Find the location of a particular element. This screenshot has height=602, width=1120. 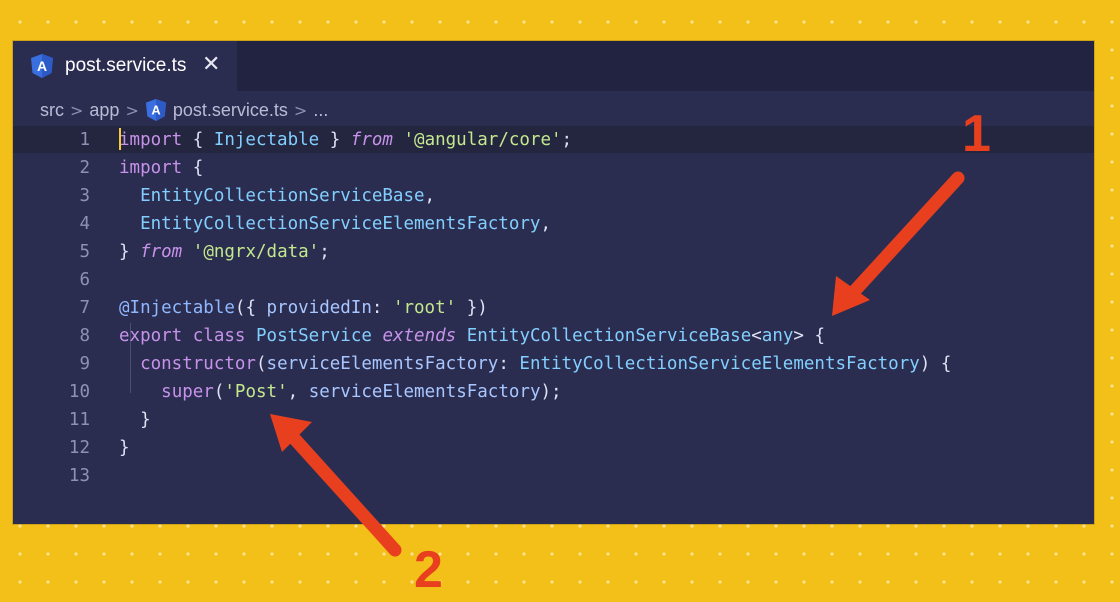

annotation-label-1: 1 is located at coordinates (976, 134).